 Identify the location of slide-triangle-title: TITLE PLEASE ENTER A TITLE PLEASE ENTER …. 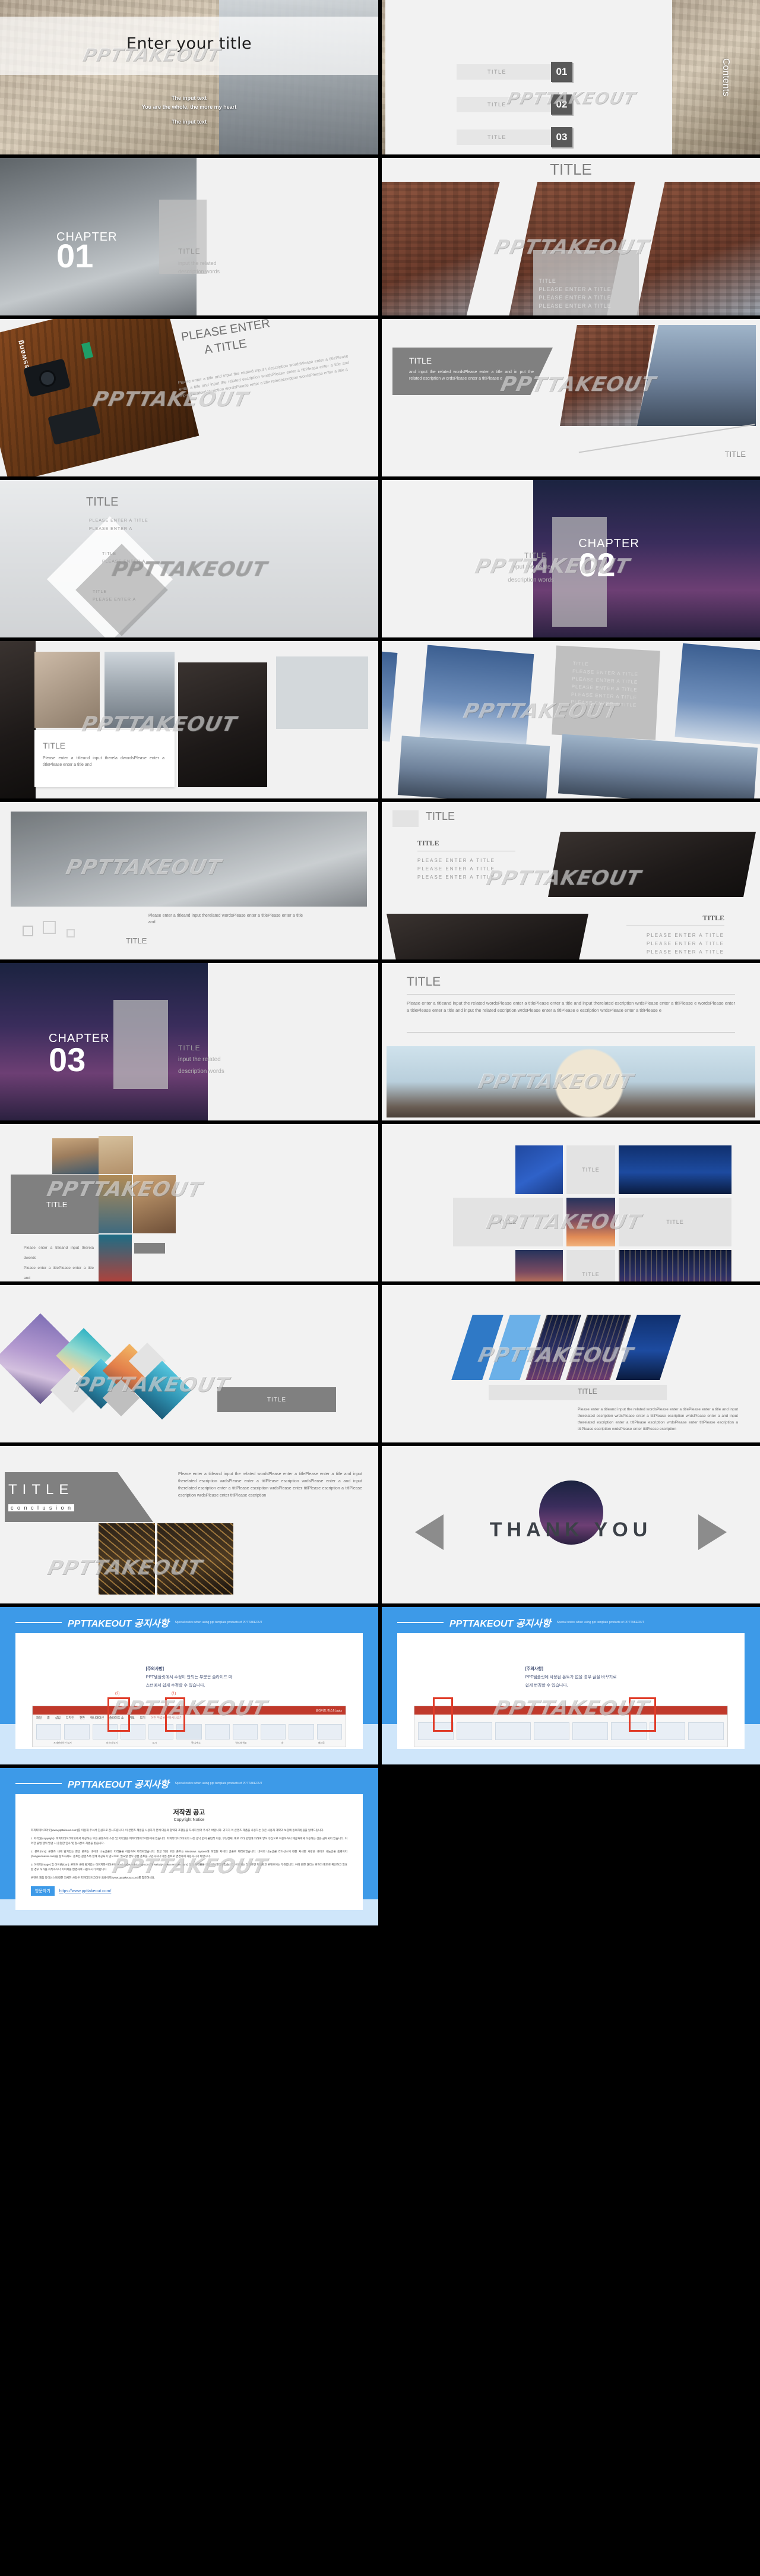
(189, 558).